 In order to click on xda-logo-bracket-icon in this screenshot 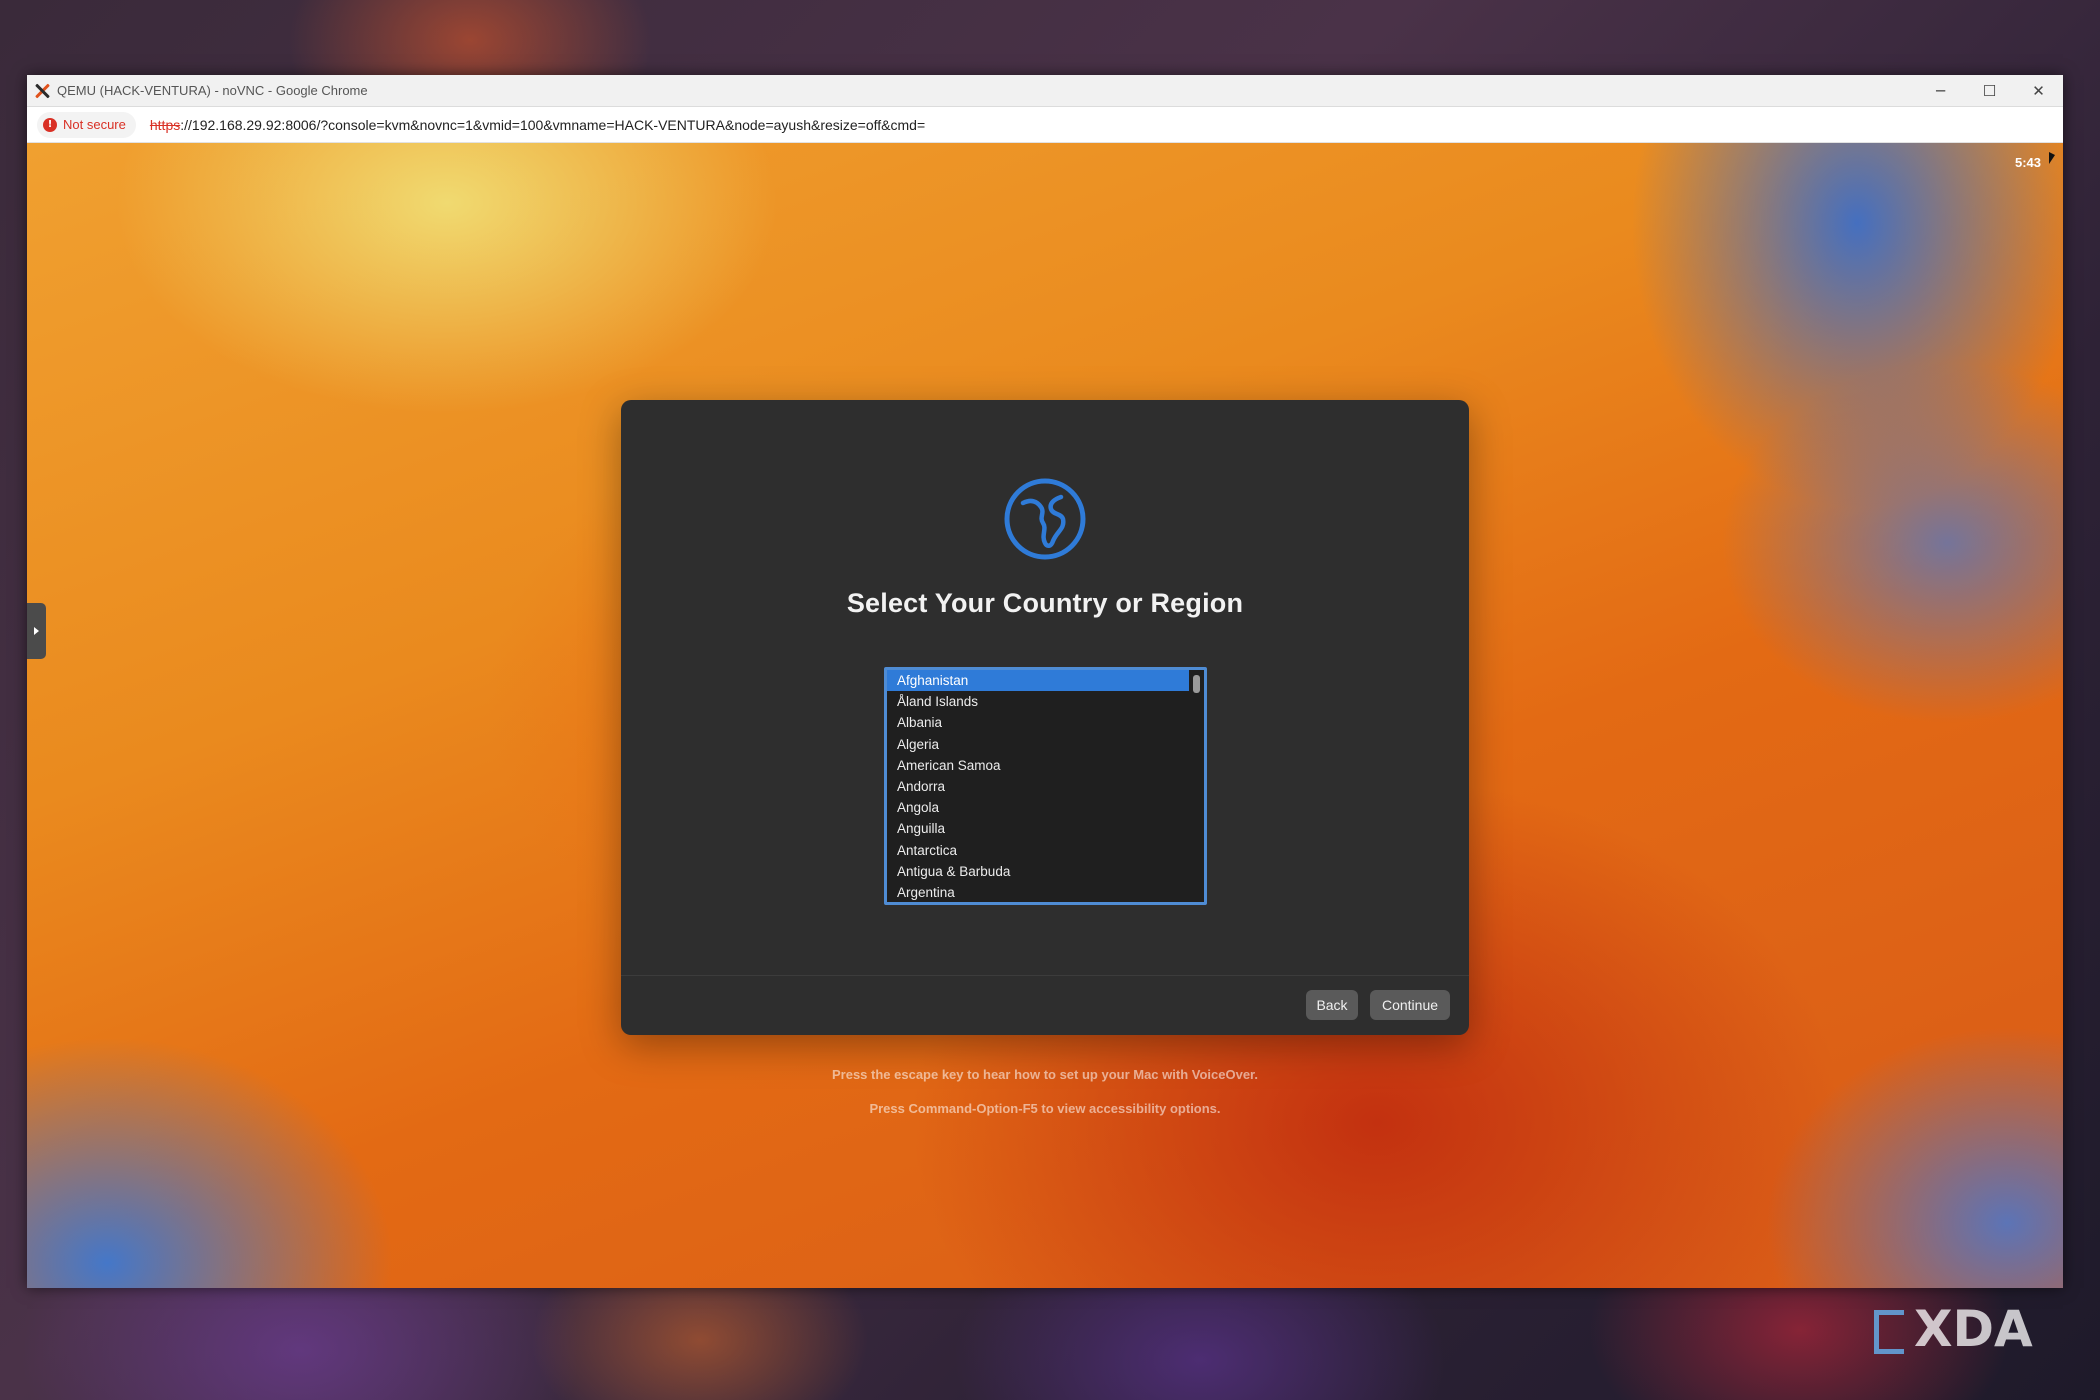, I will do `click(1889, 1332)`.